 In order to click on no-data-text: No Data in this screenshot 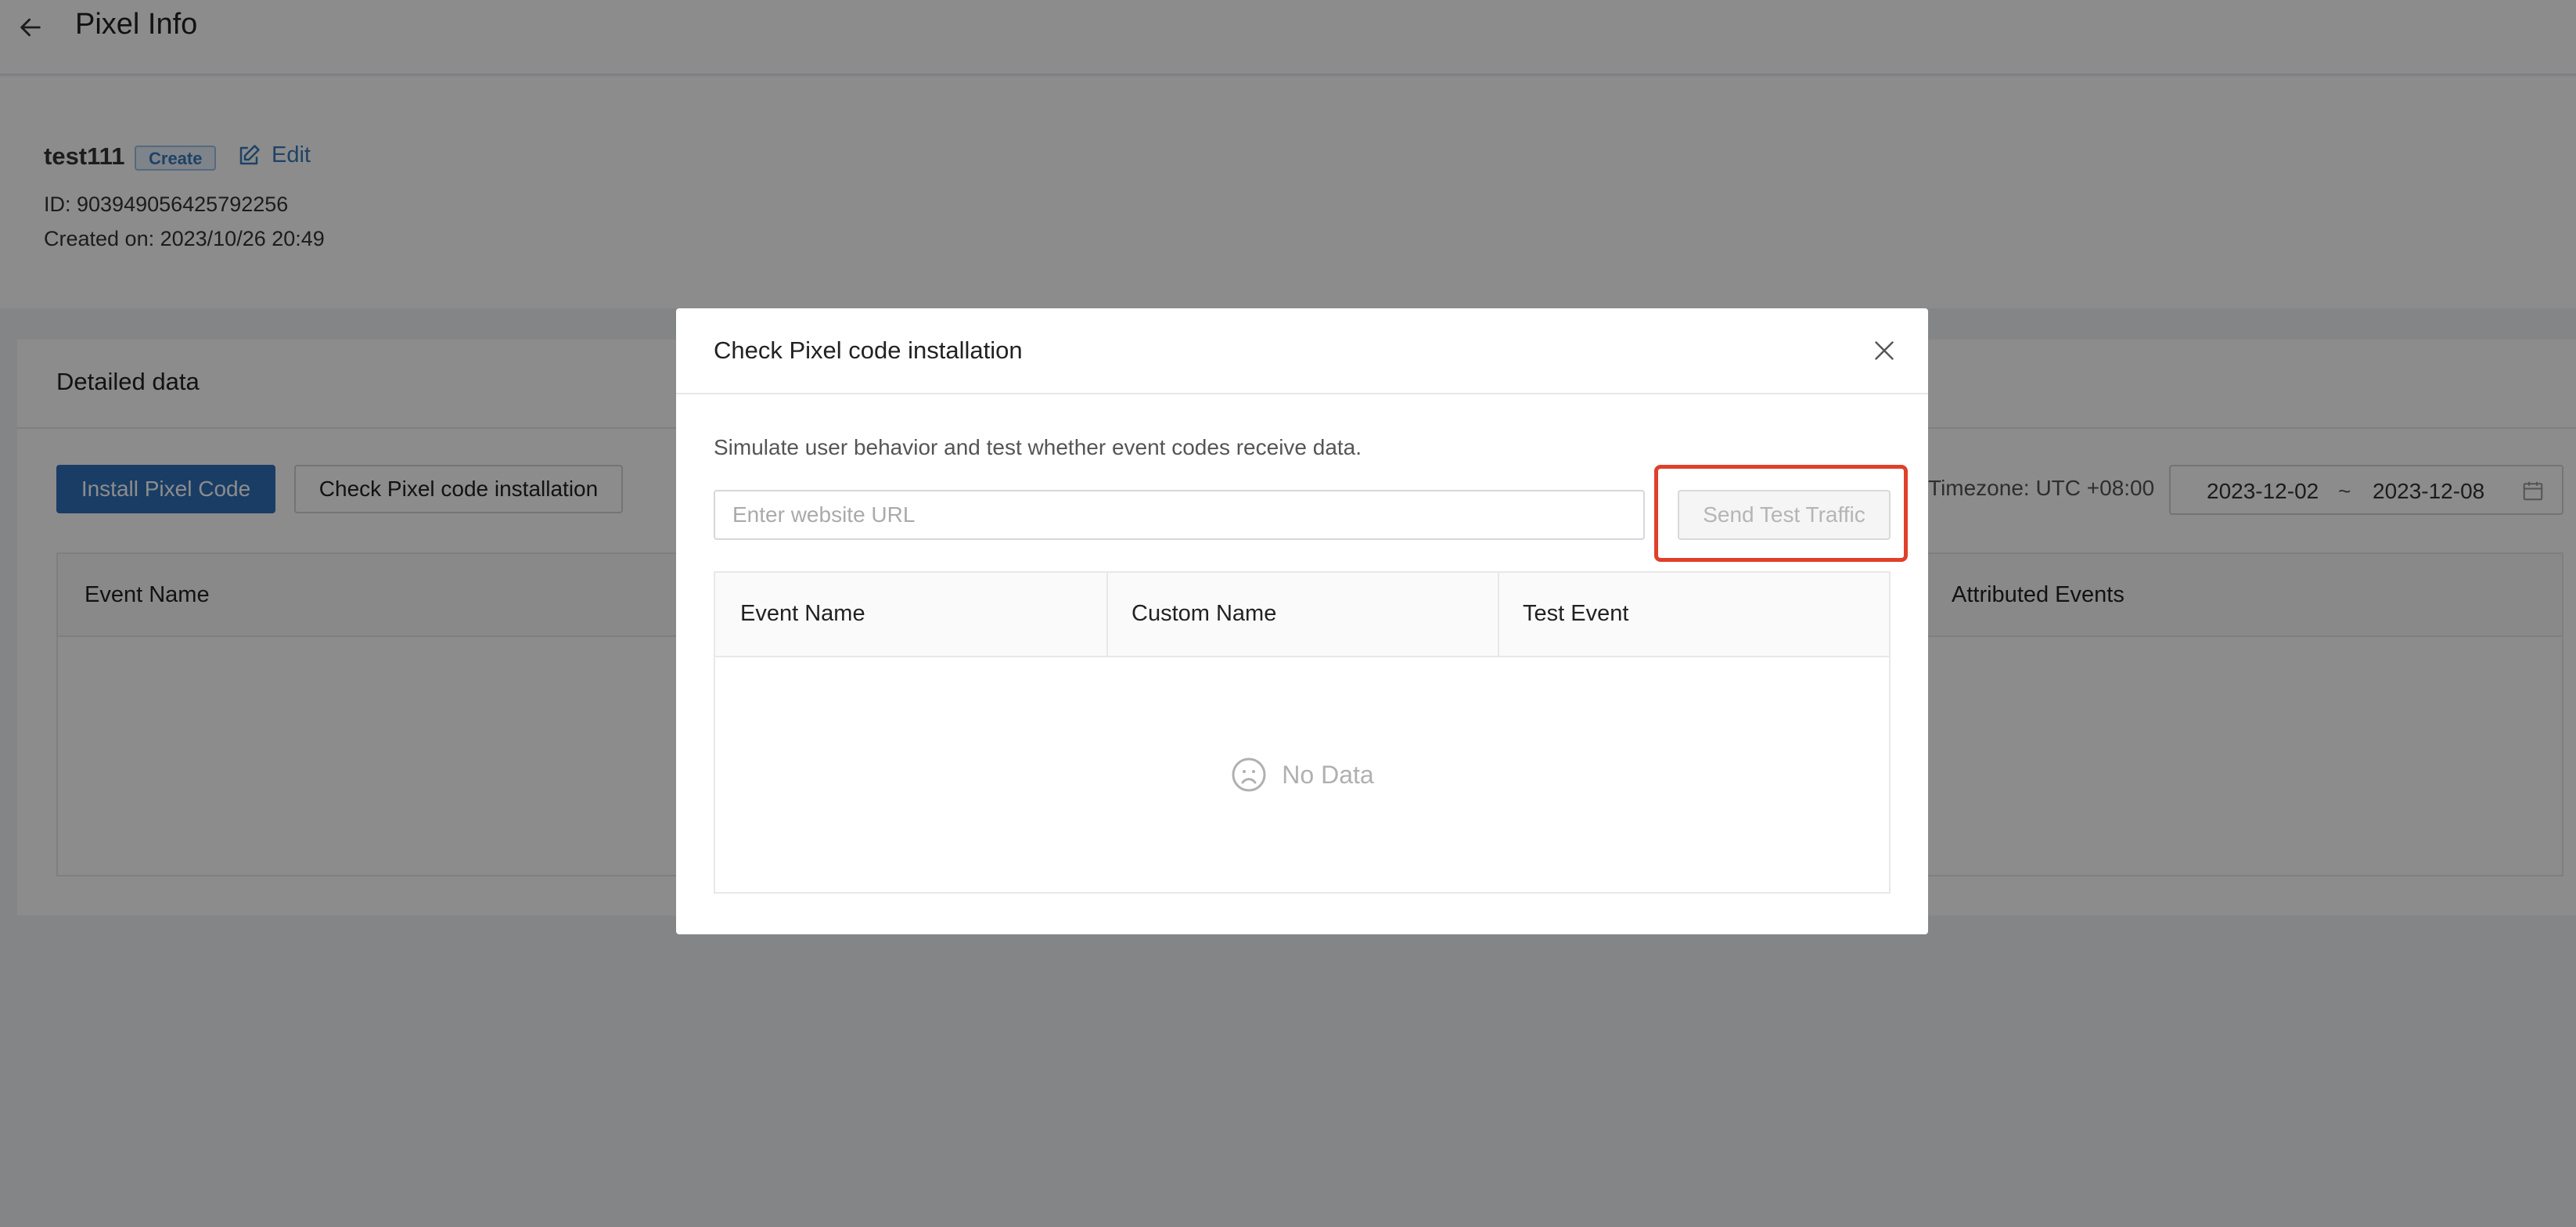, I will do `click(1328, 774)`.